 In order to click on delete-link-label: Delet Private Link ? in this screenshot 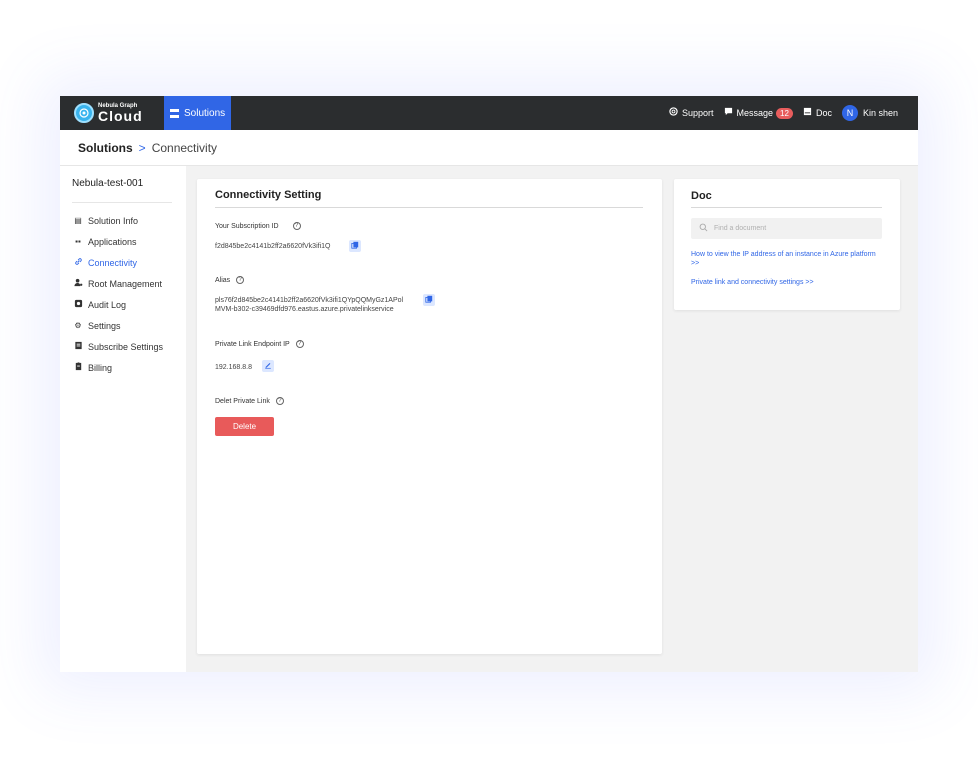, I will do `click(249, 401)`.